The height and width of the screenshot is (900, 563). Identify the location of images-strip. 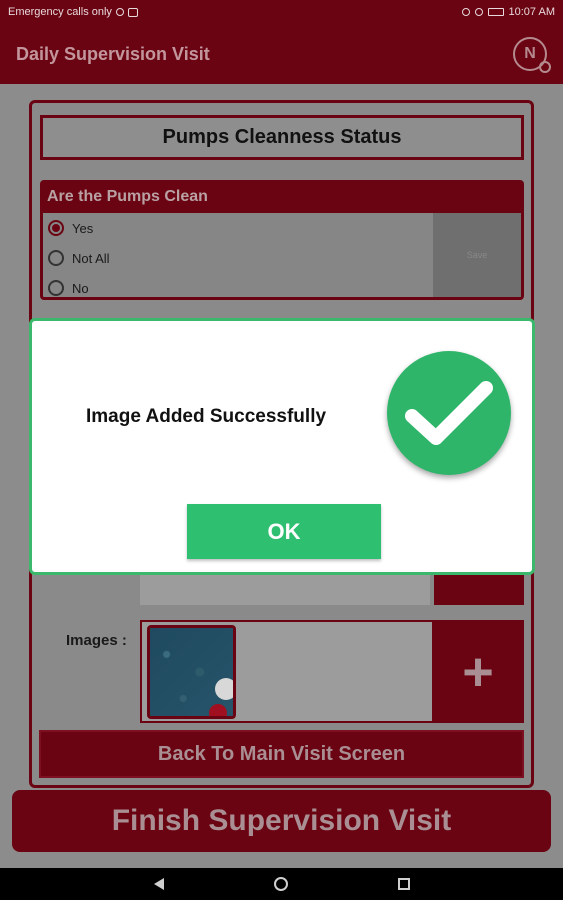
(287, 671).